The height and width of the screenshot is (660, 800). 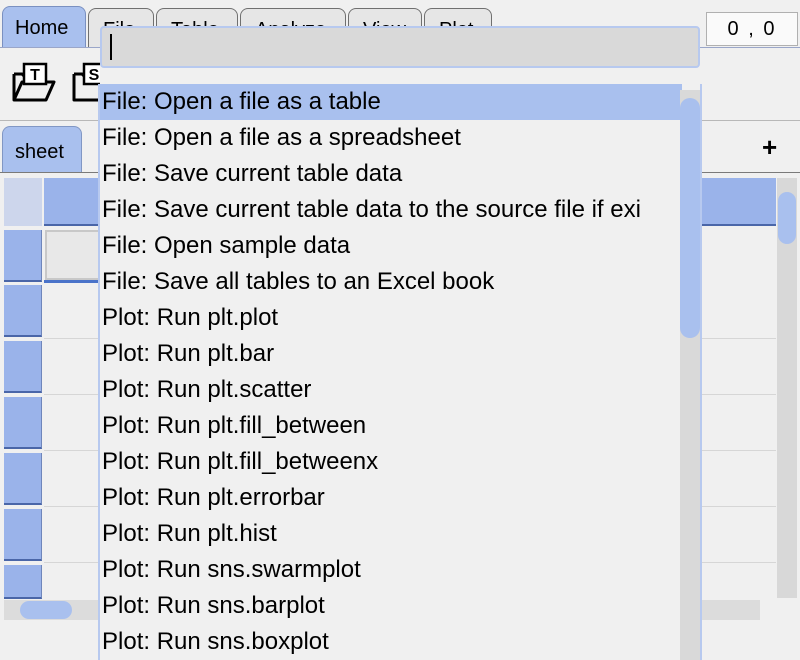 I want to click on palette-item: Plot: Run plt.plot, so click(x=391, y=318).